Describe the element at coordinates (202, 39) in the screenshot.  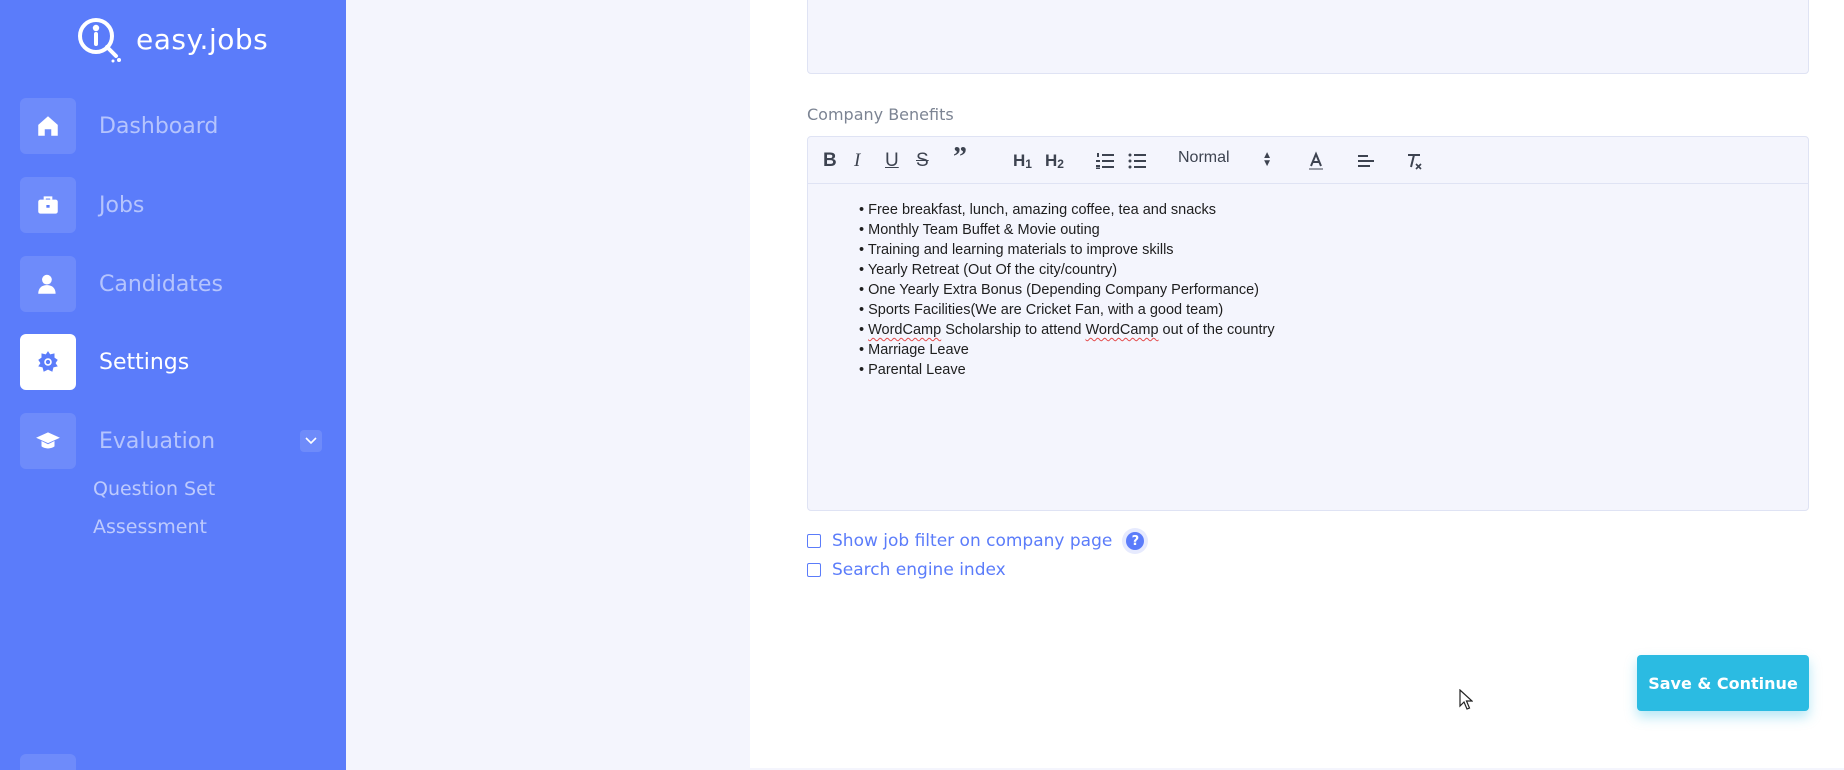
I see `brand-name: easy.jobs` at that location.